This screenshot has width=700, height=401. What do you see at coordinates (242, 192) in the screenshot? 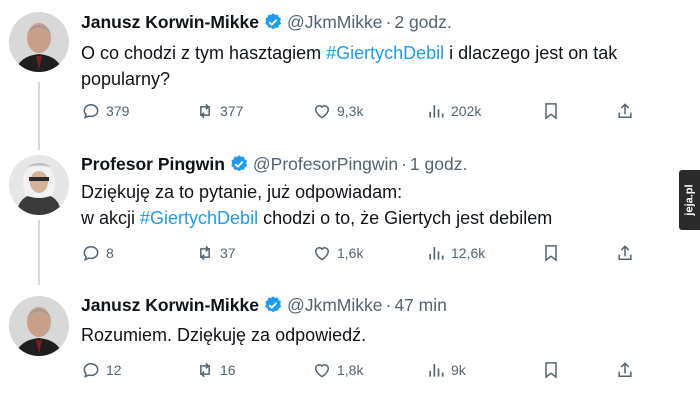
I see `tweet-text-line: Dziękuję za to pytanie, już odpowiadam:` at bounding box center [242, 192].